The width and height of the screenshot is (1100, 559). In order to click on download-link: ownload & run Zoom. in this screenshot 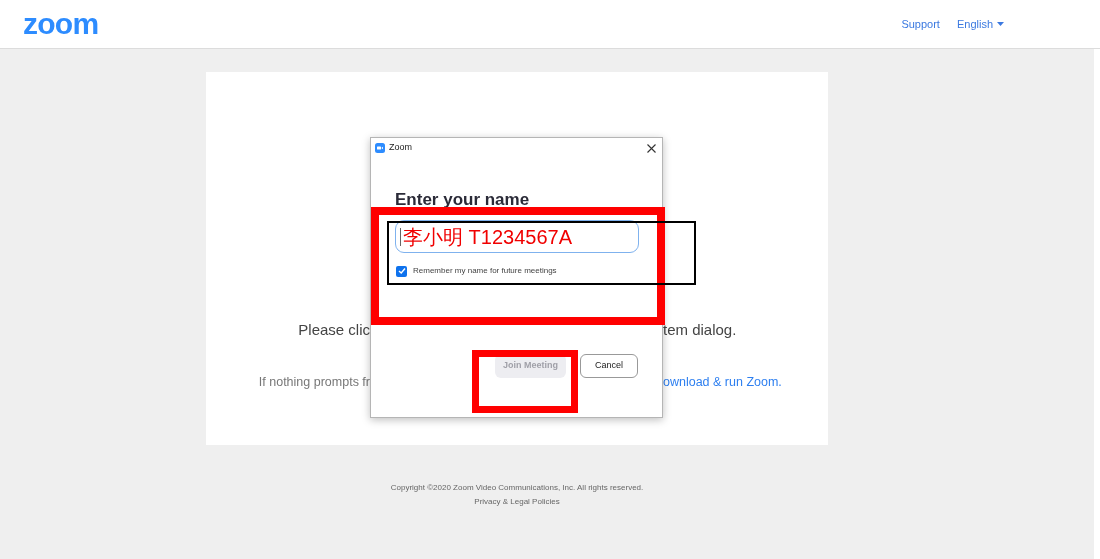, I will do `click(722, 382)`.